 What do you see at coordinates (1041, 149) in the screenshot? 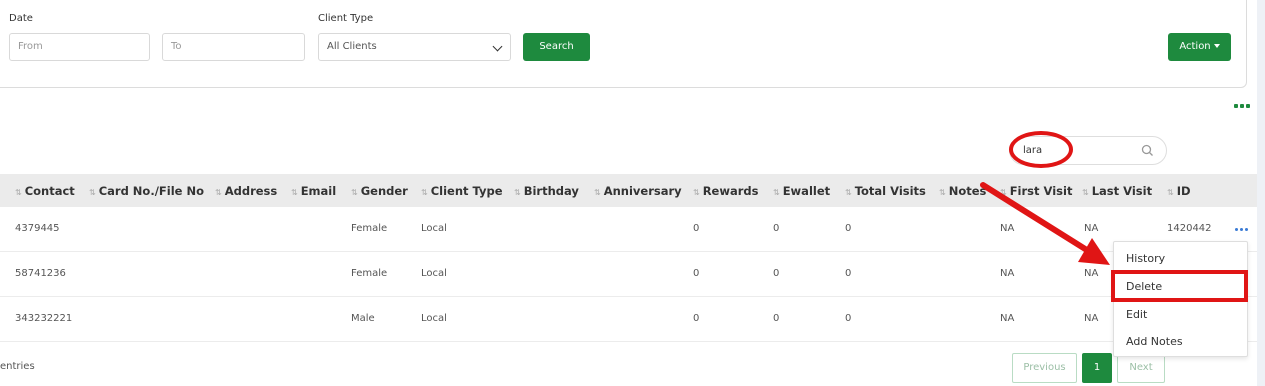
I see `highlight-ellipse` at bounding box center [1041, 149].